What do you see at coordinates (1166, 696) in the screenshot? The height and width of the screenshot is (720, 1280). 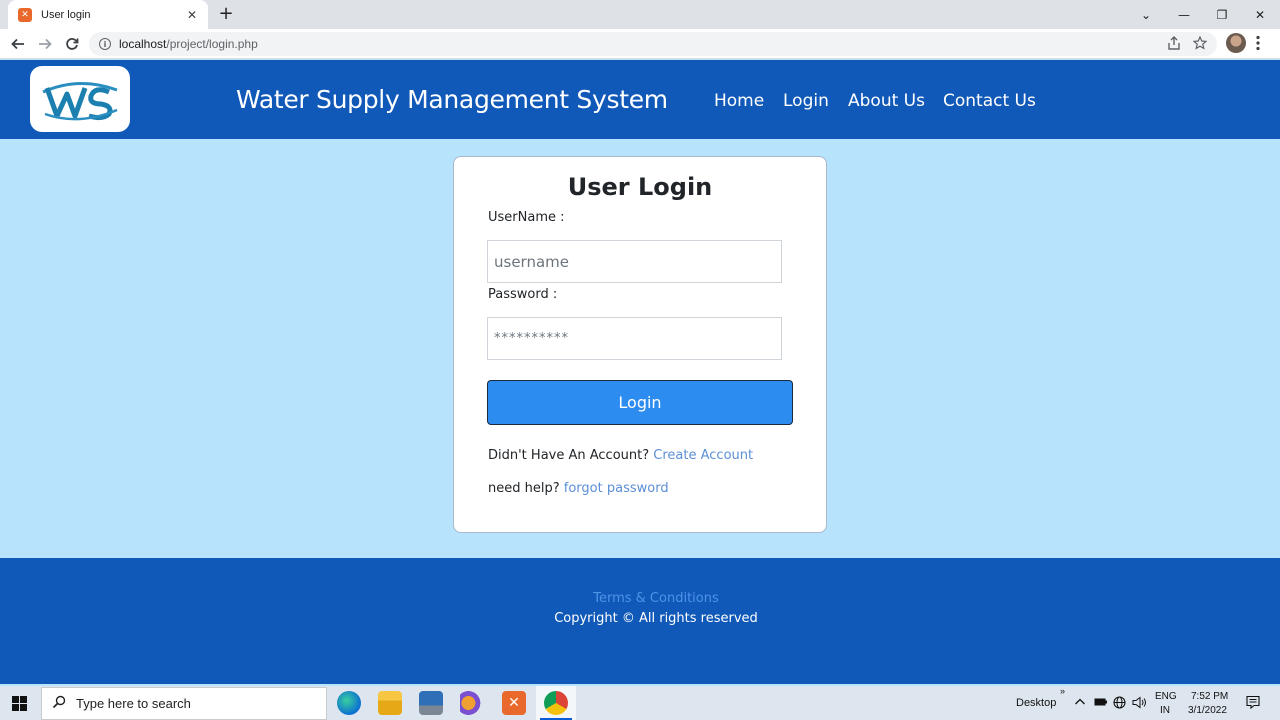 I see `language-indicator: ENG` at bounding box center [1166, 696].